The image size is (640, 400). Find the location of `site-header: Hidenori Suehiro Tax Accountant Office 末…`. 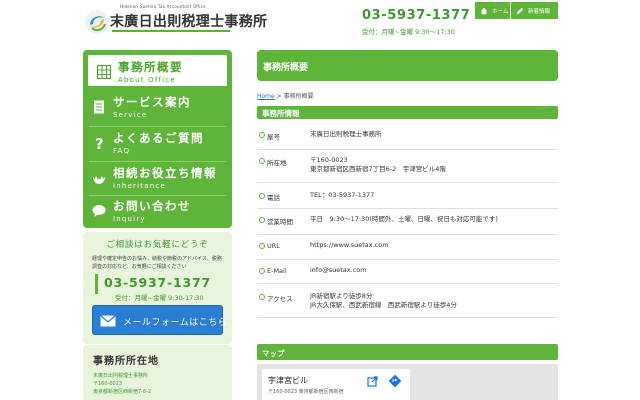

site-header: Hidenori Suehiro Tax Accountant Office 末… is located at coordinates (320, 21).